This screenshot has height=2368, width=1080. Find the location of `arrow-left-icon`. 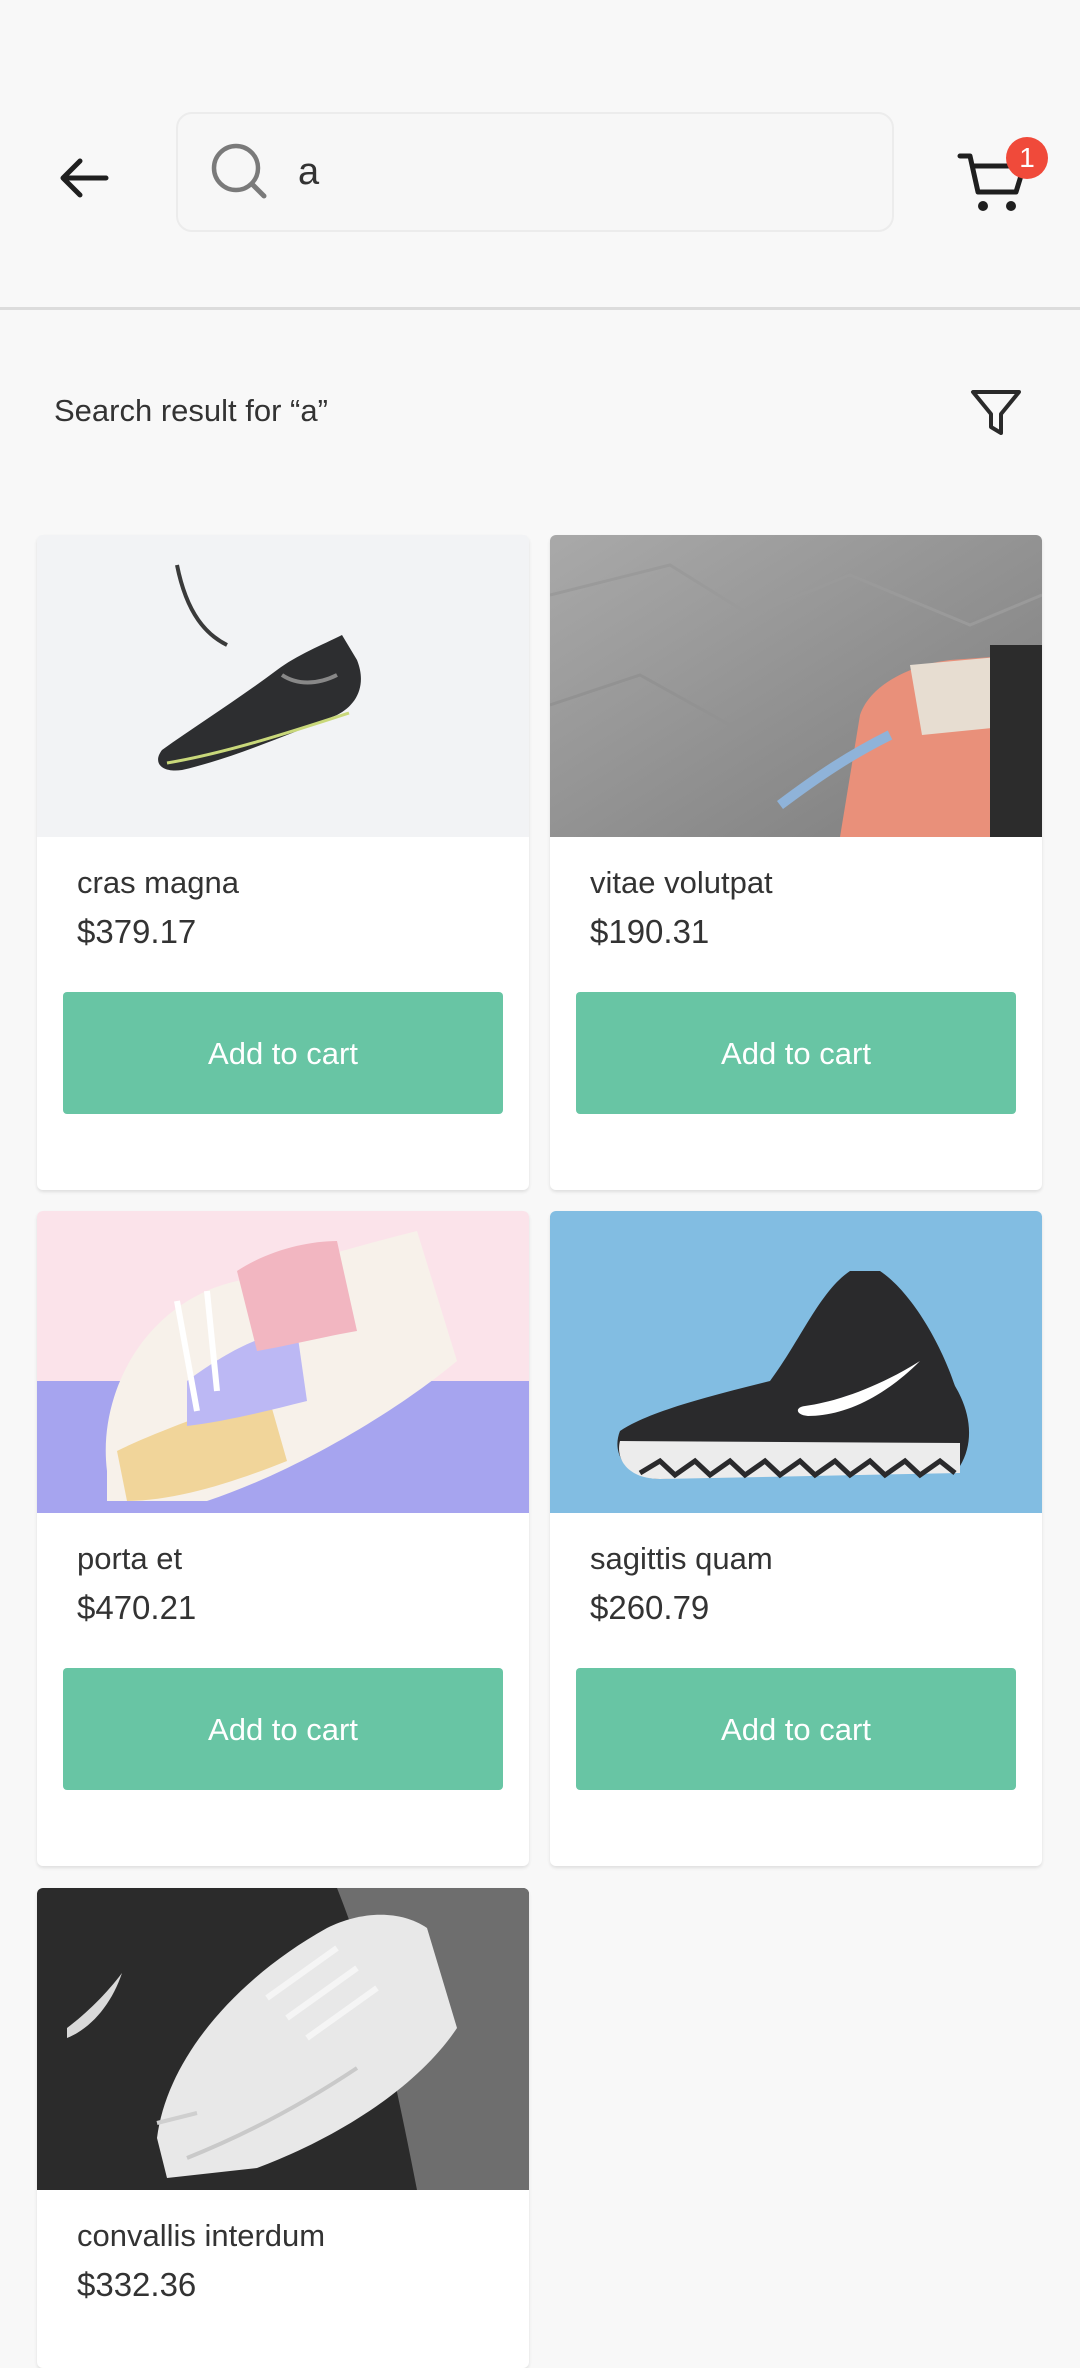

arrow-left-icon is located at coordinates (84, 178).